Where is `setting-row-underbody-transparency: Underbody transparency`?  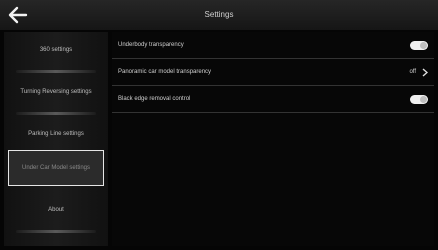
setting-row-underbody-transparency: Underbody transparency is located at coordinates (273, 45).